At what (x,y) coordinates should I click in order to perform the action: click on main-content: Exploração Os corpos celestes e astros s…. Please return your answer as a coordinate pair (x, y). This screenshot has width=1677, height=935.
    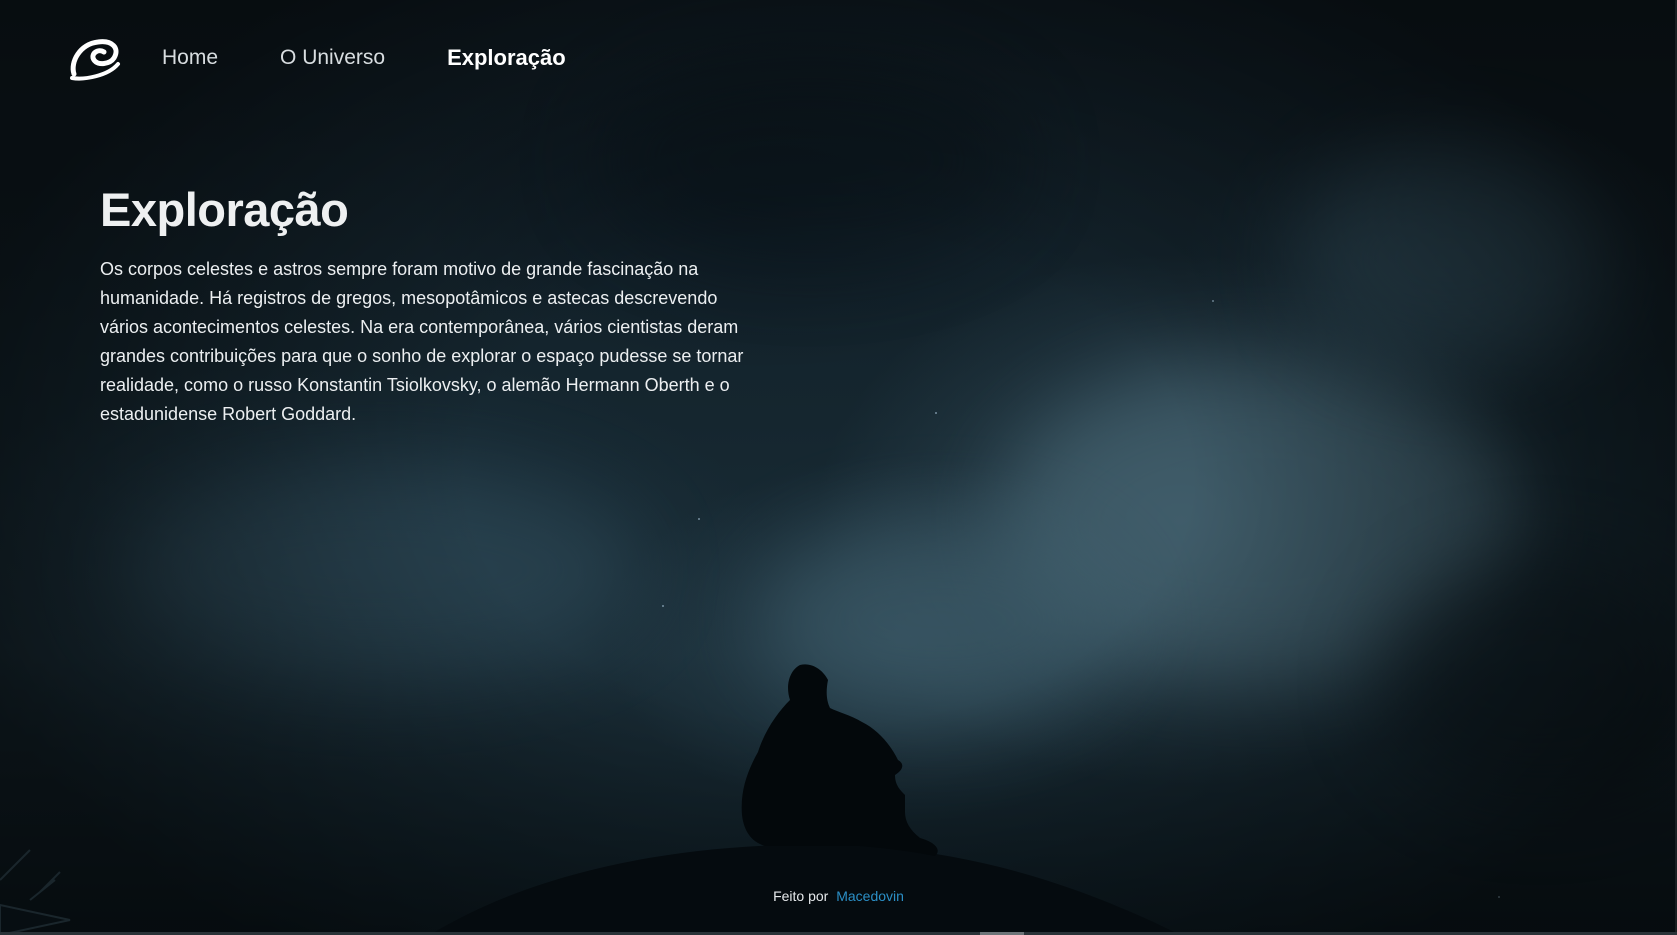
    Looking at the image, I should click on (430, 305).